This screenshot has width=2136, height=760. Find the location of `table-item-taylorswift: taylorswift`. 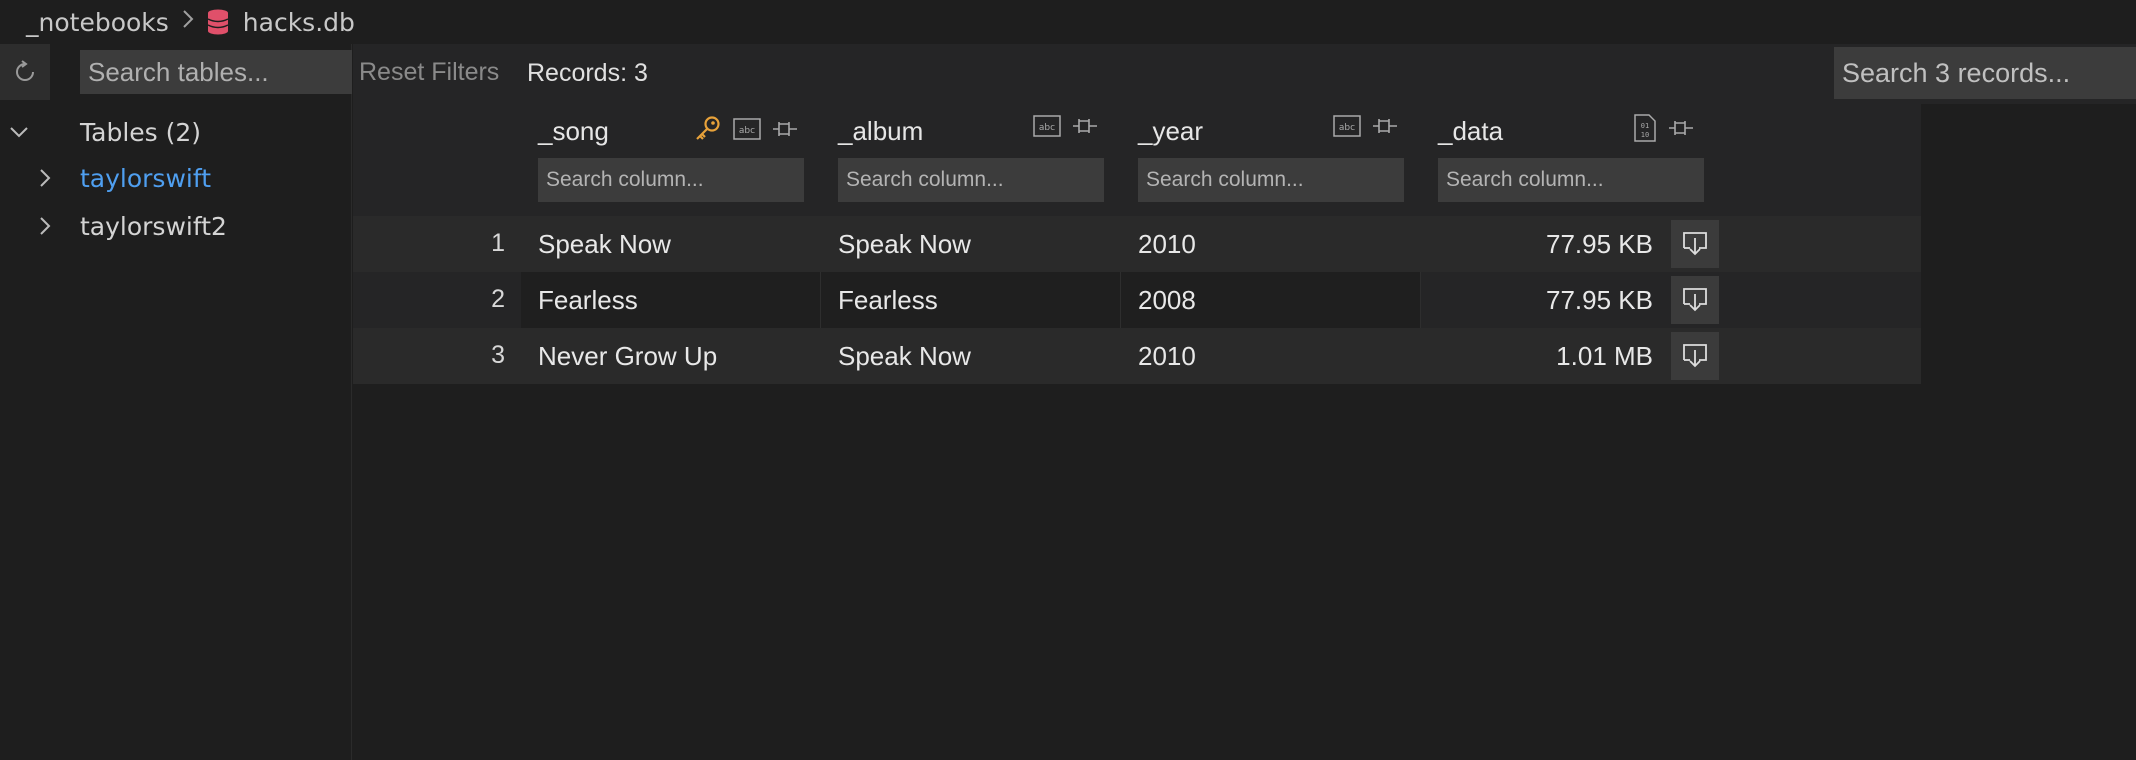

table-item-taylorswift: taylorswift is located at coordinates (176, 178).